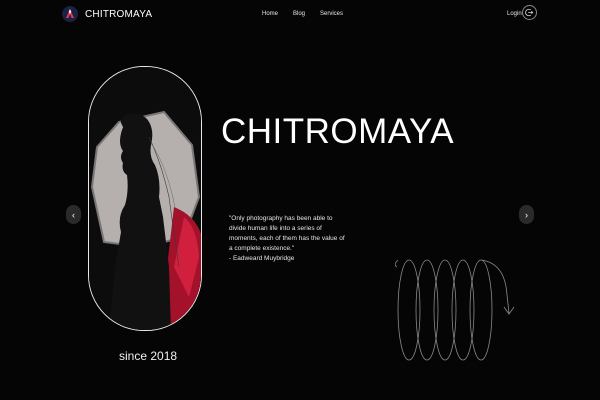 This screenshot has height=400, width=600. I want to click on header: CHITROMAYA Home Blog Services Login, so click(300, 15).